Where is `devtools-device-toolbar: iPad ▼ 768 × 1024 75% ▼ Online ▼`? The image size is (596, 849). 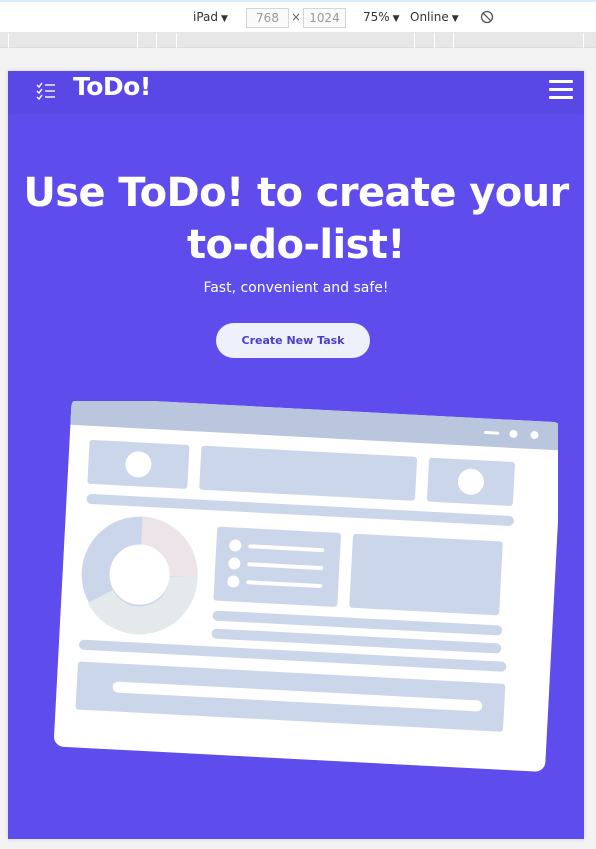 devtools-device-toolbar: iPad ▼ 768 × 1024 75% ▼ Online ▼ is located at coordinates (298, 16).